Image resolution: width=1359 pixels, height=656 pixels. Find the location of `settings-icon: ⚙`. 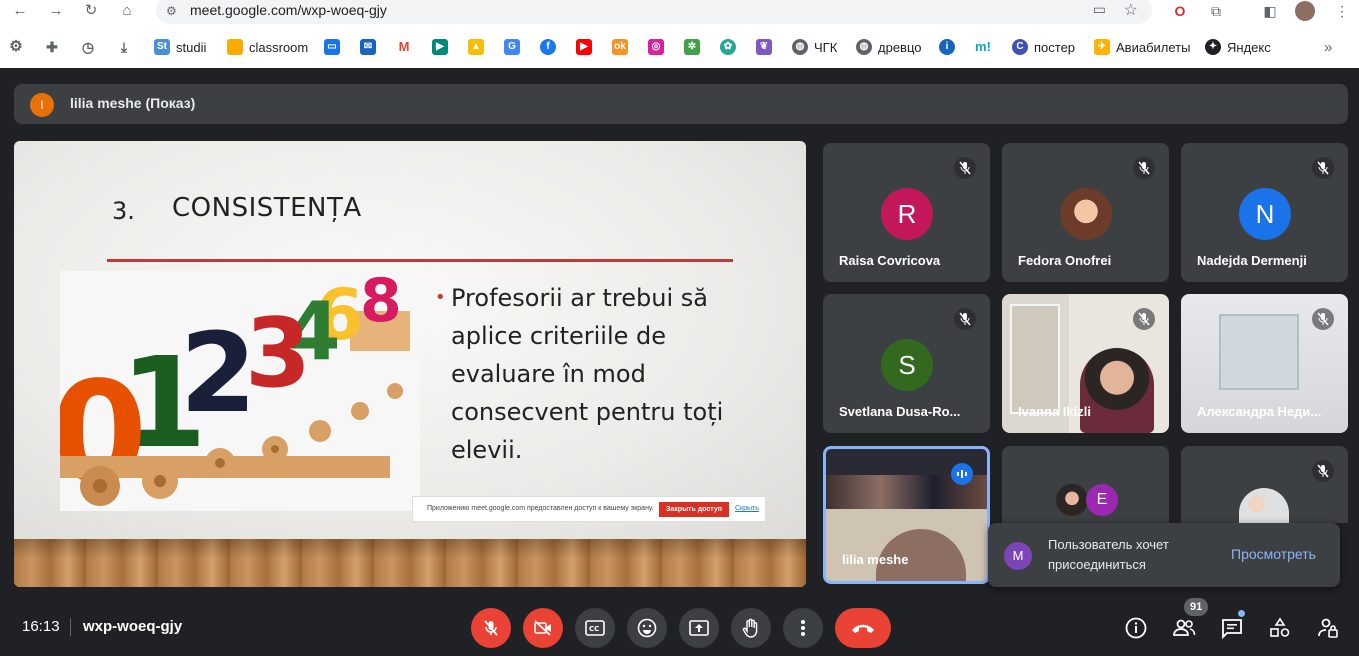

settings-icon: ⚙ is located at coordinates (16, 47).